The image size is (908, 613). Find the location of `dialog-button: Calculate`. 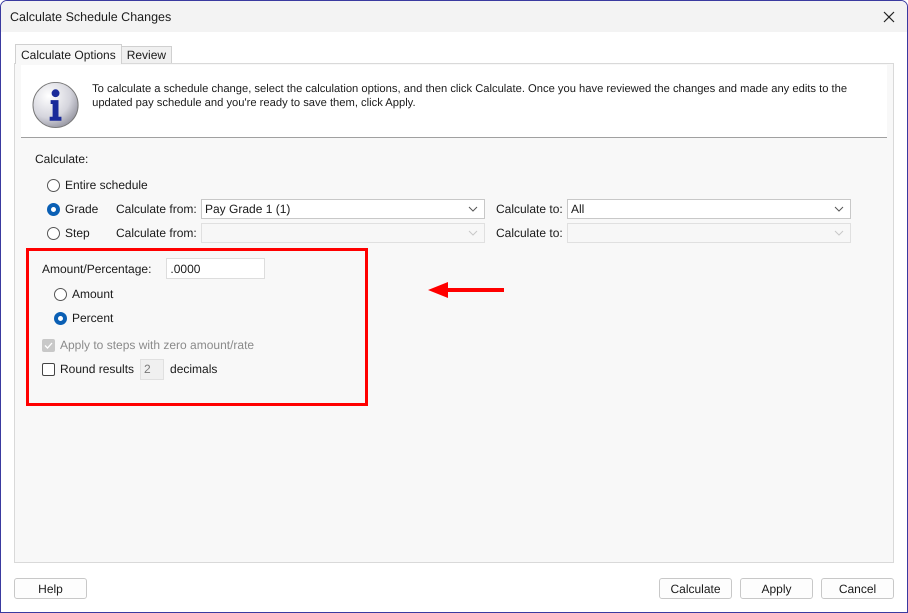

dialog-button: Calculate is located at coordinates (695, 588).